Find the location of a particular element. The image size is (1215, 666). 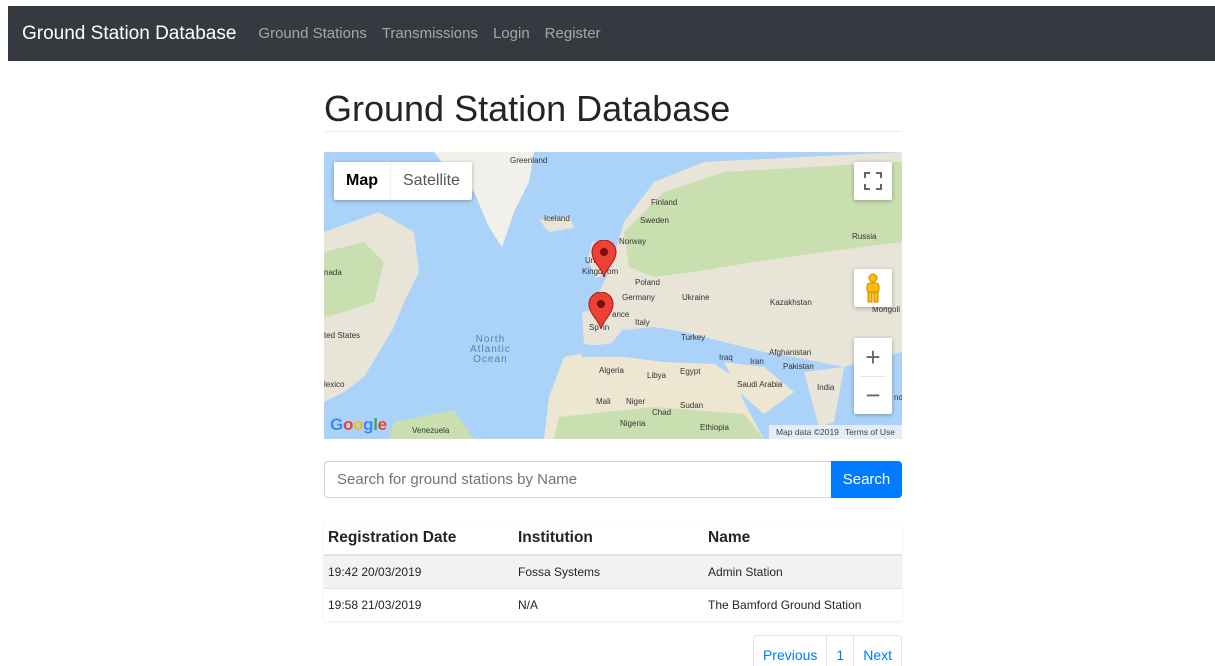

map-type-satellite-button: Satellite is located at coordinates (431, 181).